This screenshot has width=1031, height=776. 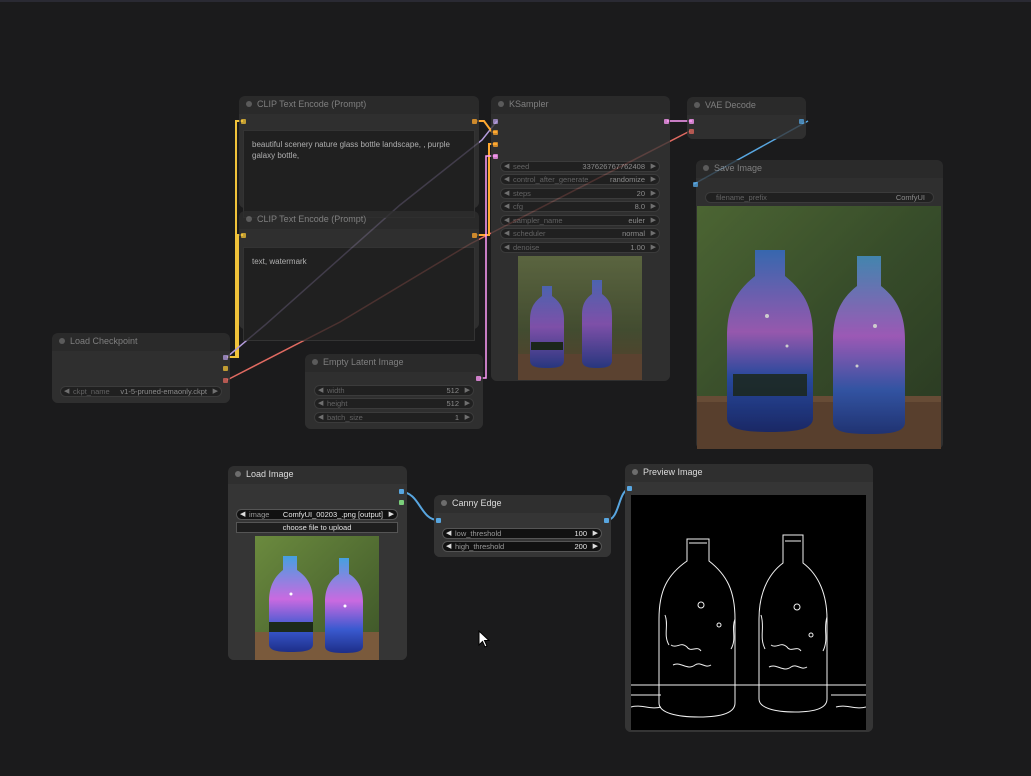 What do you see at coordinates (394, 417) in the screenshot?
I see `batch-size-widget: ◀ batch_size 1 ▶` at bounding box center [394, 417].